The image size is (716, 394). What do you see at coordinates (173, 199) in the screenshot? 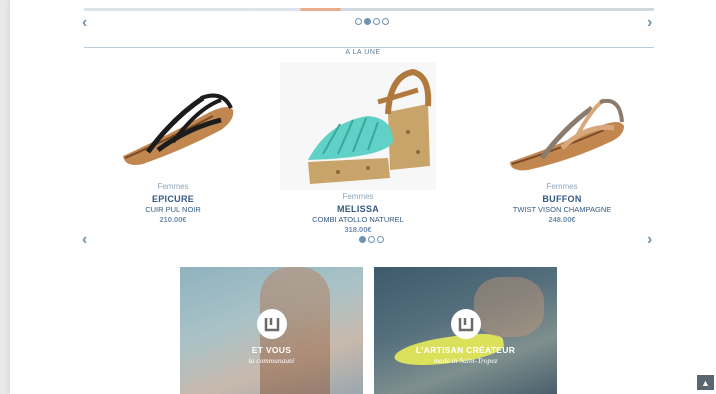
I see `product-name: EPICURE` at bounding box center [173, 199].